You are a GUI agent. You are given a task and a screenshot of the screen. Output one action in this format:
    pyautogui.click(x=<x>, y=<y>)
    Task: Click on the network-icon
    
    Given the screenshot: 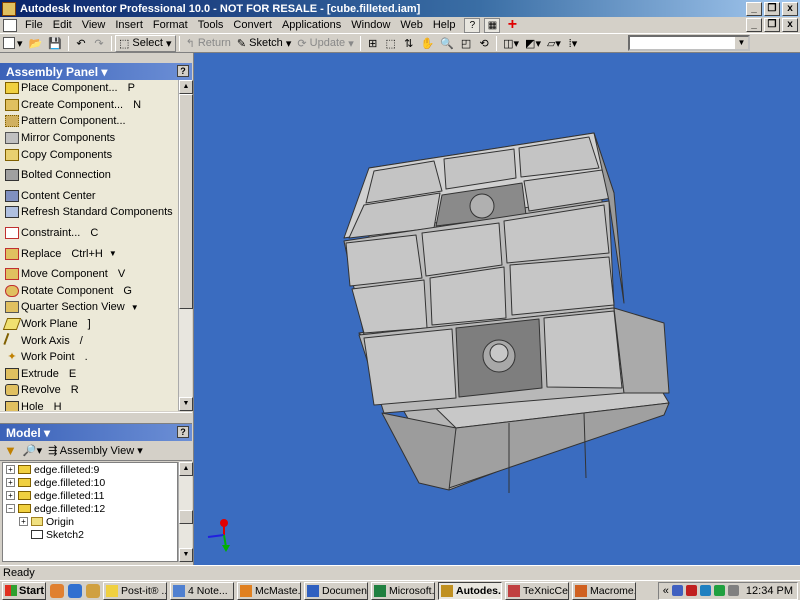 What is the action you would take?
    pyautogui.click(x=677, y=590)
    